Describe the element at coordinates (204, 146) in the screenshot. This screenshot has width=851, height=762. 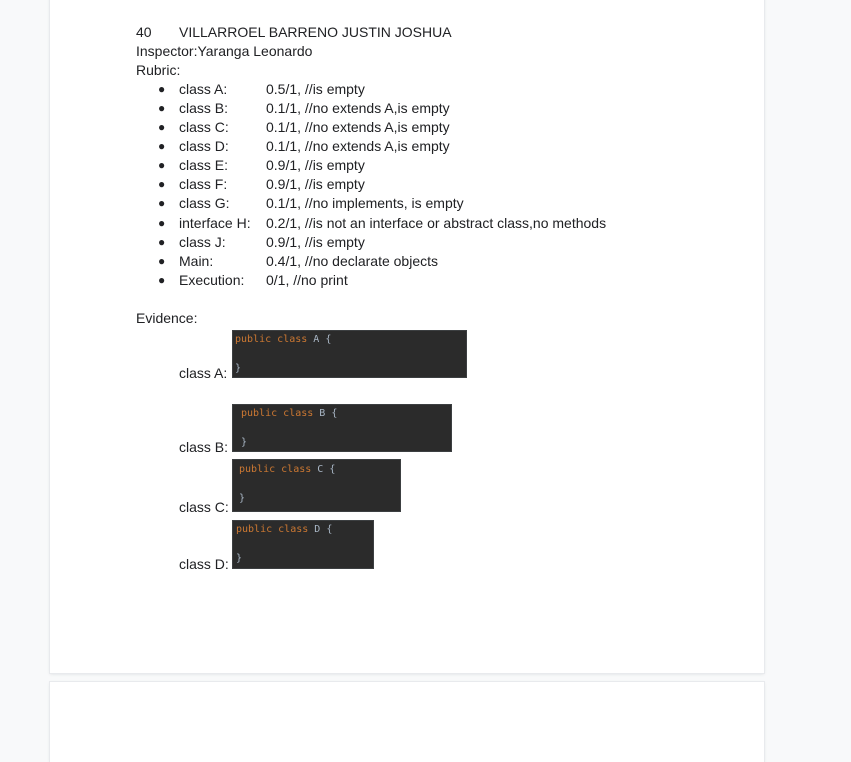
I see `rubric-label: class D:` at that location.